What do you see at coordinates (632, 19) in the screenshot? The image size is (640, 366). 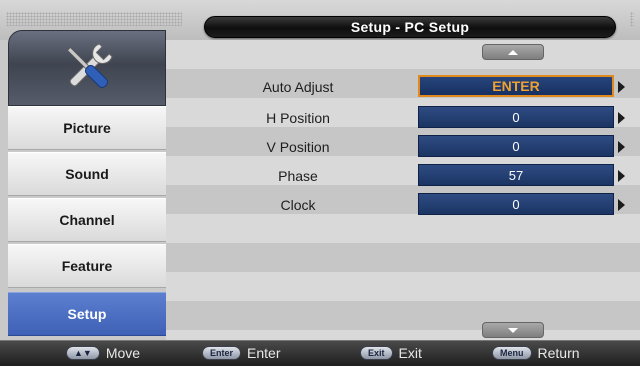 I see `dot-pattern-right` at bounding box center [632, 19].